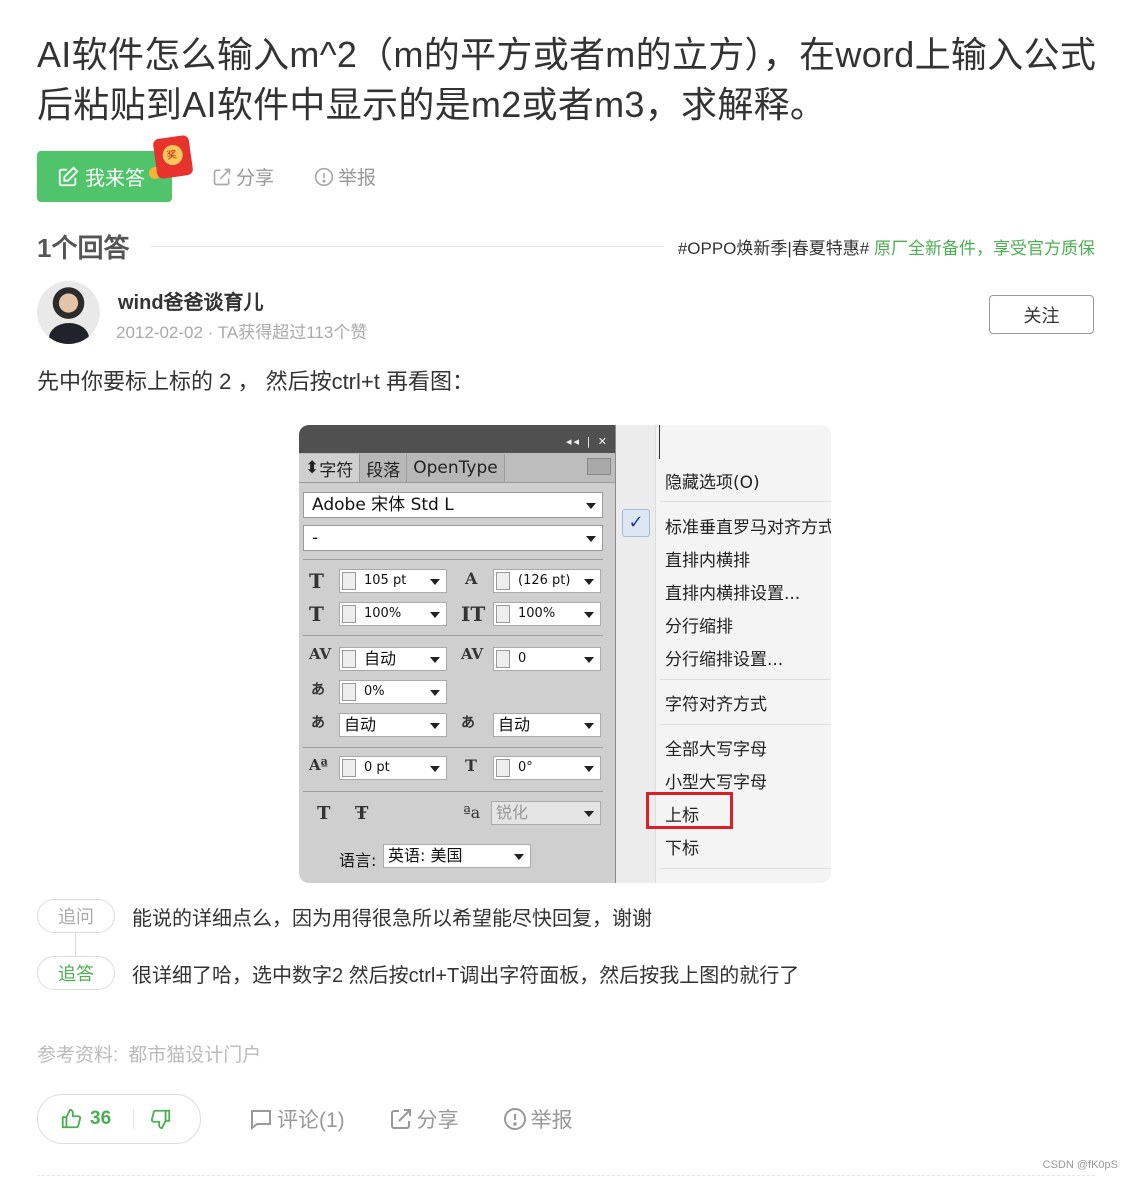  Describe the element at coordinates (311, 1120) in the screenshot. I see `comment-label: 评论(1)` at that location.